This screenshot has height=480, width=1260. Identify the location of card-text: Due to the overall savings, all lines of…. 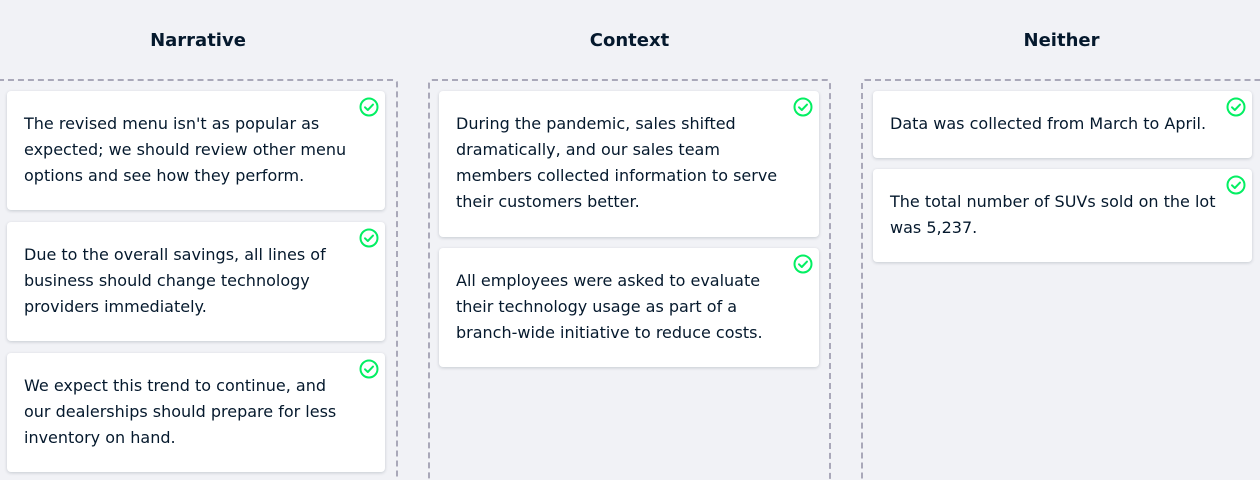
(175, 280).